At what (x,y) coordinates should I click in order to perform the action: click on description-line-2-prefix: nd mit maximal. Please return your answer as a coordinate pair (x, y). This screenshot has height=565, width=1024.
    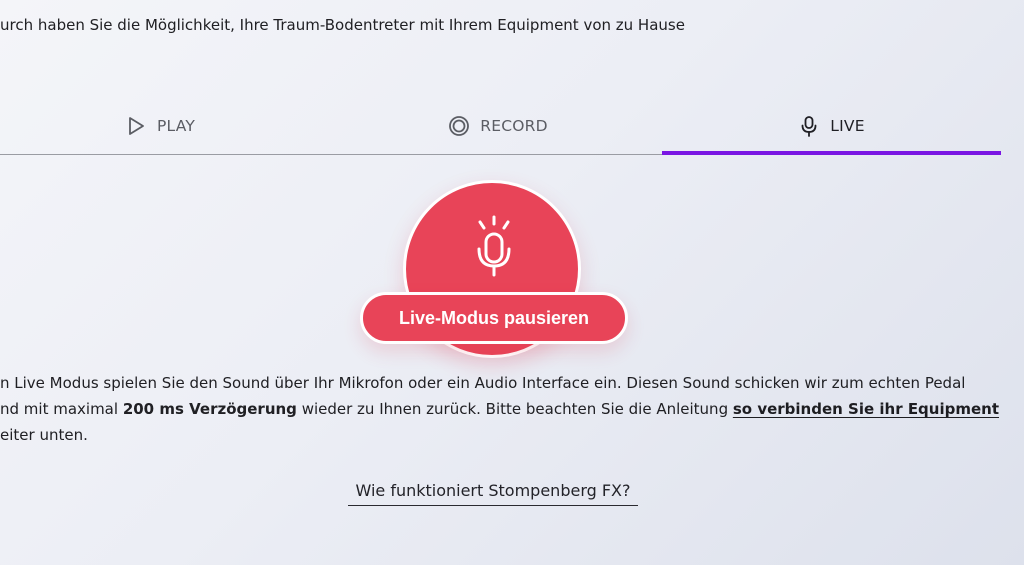
    Looking at the image, I should click on (61, 409).